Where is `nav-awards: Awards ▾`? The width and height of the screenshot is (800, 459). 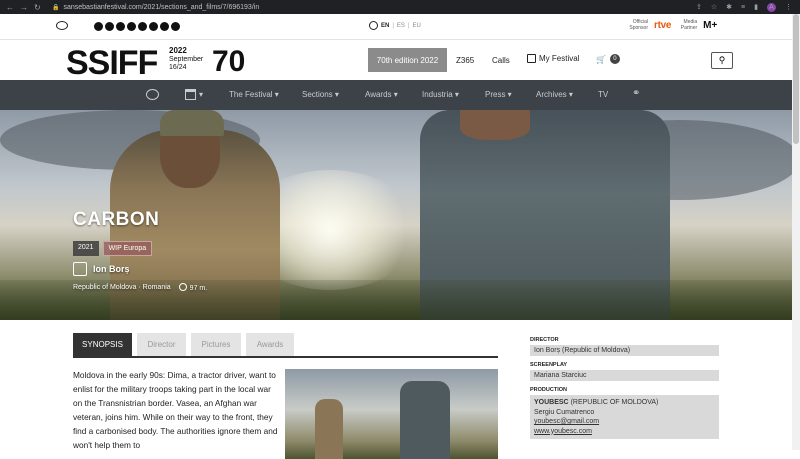 nav-awards: Awards ▾ is located at coordinates (381, 94).